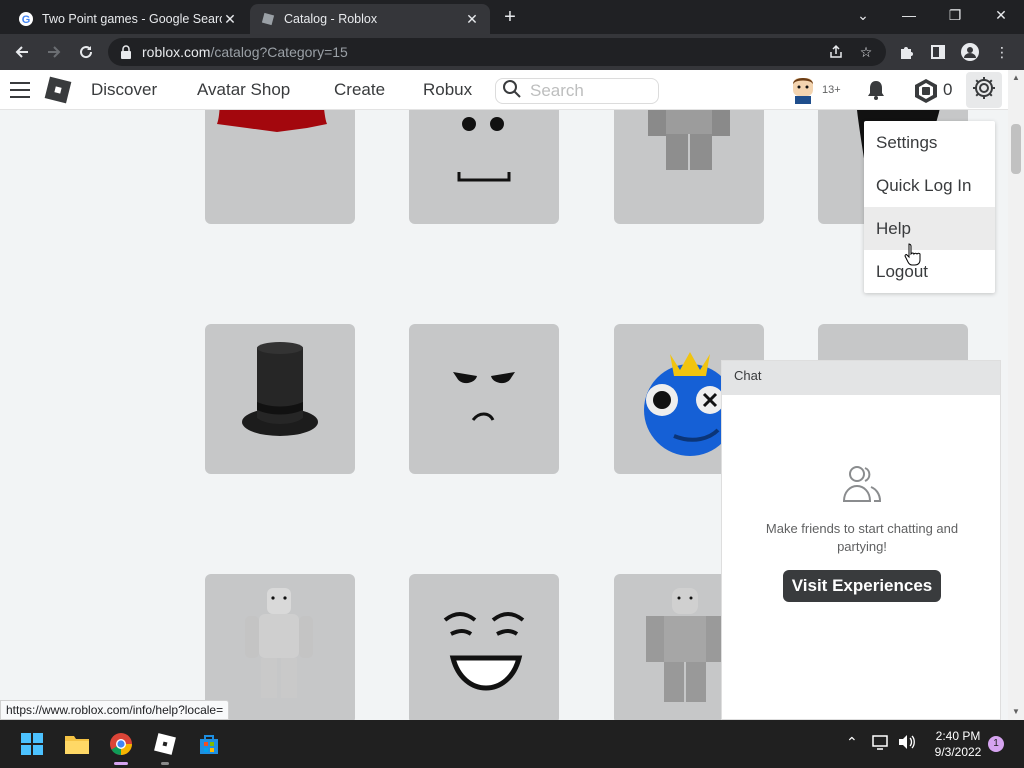 The height and width of the screenshot is (768, 1024). I want to click on forward-button, so click(54, 52).